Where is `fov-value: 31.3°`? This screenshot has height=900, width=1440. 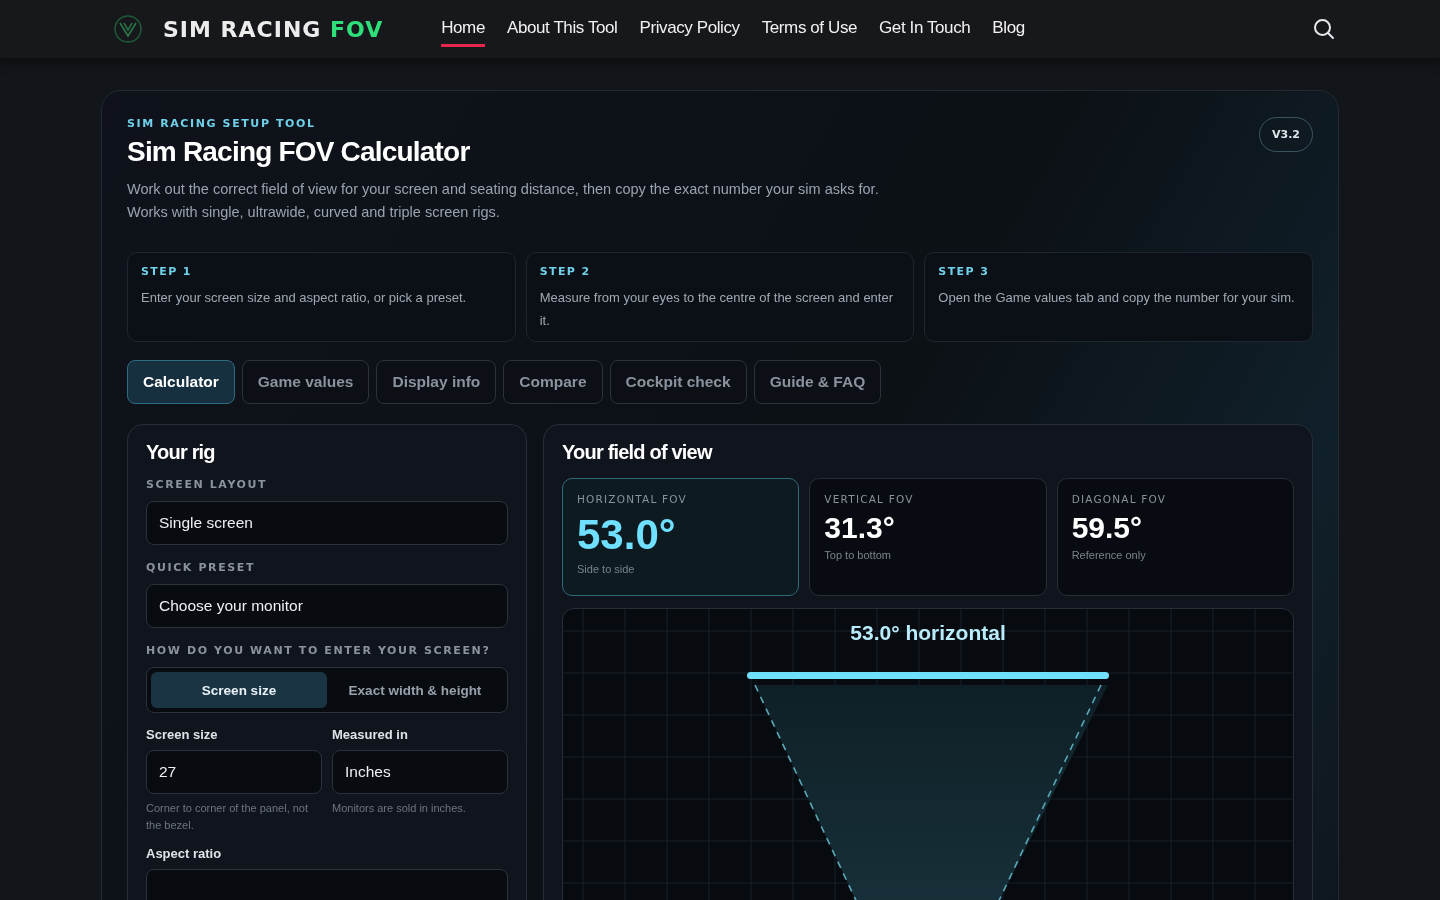
fov-value: 31.3° is located at coordinates (860, 528).